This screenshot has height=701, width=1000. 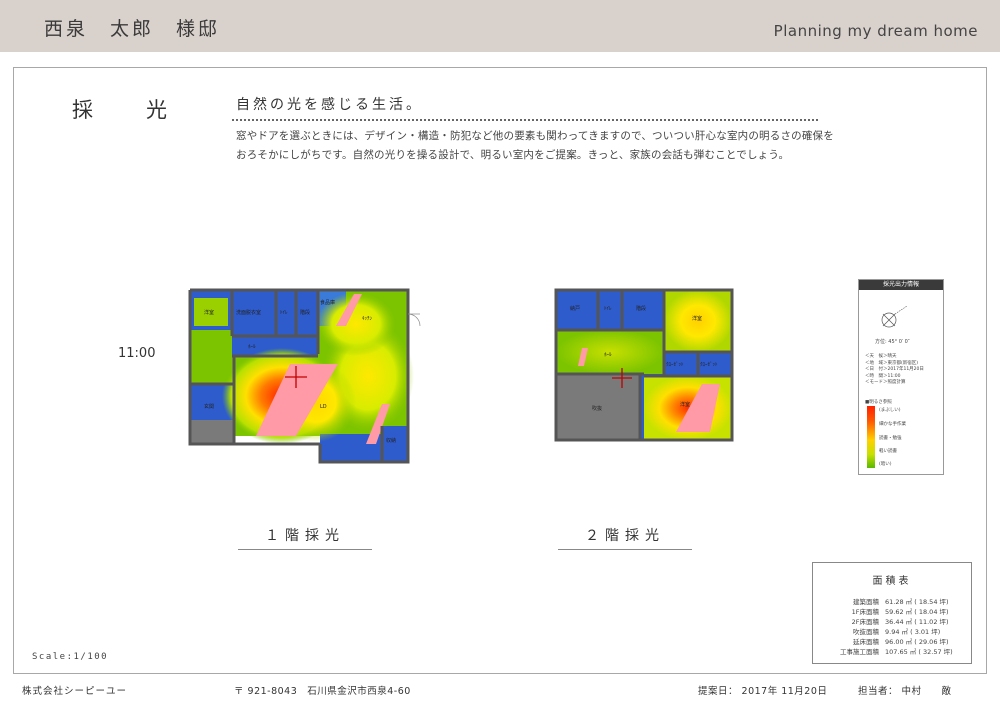 What do you see at coordinates (709, 364) in the screenshot?
I see `room2-label-closet2: ｸﾛｰｾﾞｯﾄ` at bounding box center [709, 364].